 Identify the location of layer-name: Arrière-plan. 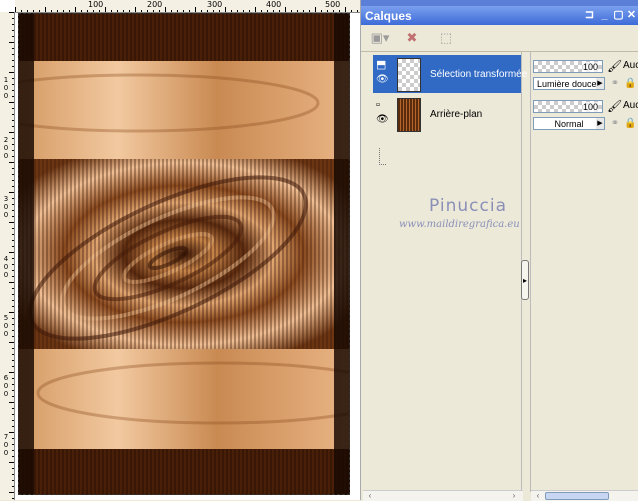
(456, 114).